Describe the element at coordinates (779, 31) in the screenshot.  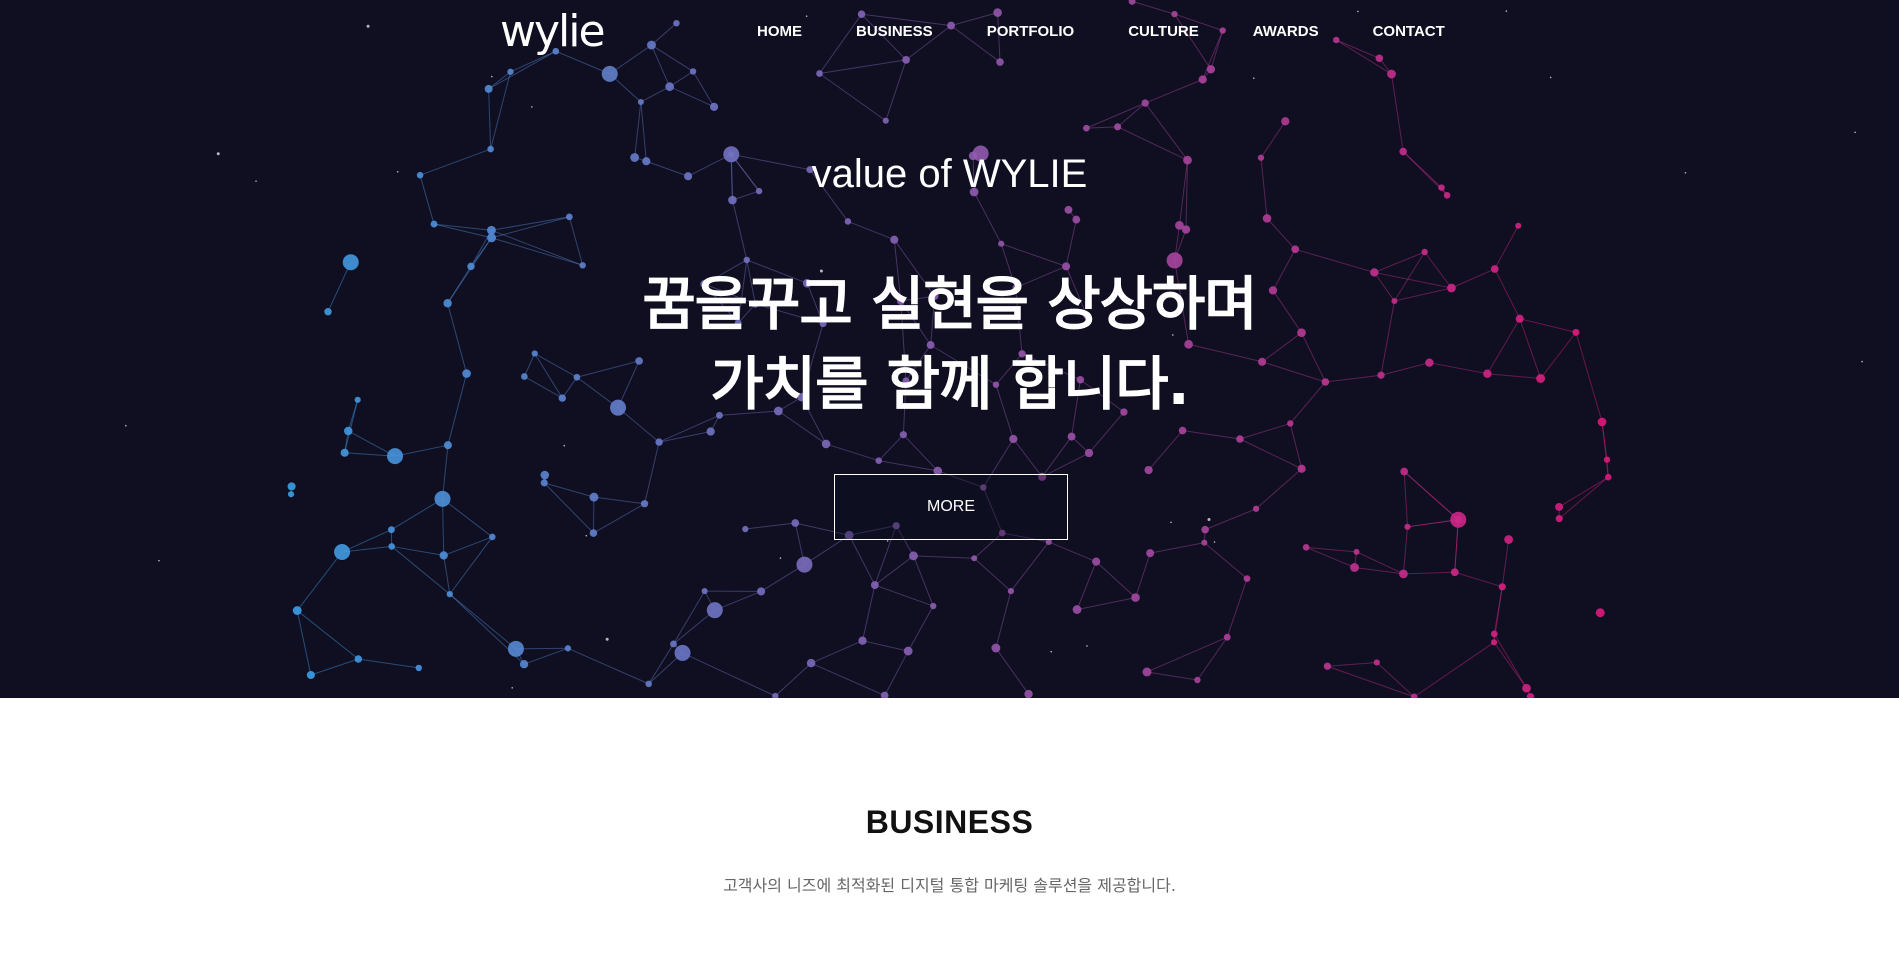
I see `nav-home: HOME` at that location.